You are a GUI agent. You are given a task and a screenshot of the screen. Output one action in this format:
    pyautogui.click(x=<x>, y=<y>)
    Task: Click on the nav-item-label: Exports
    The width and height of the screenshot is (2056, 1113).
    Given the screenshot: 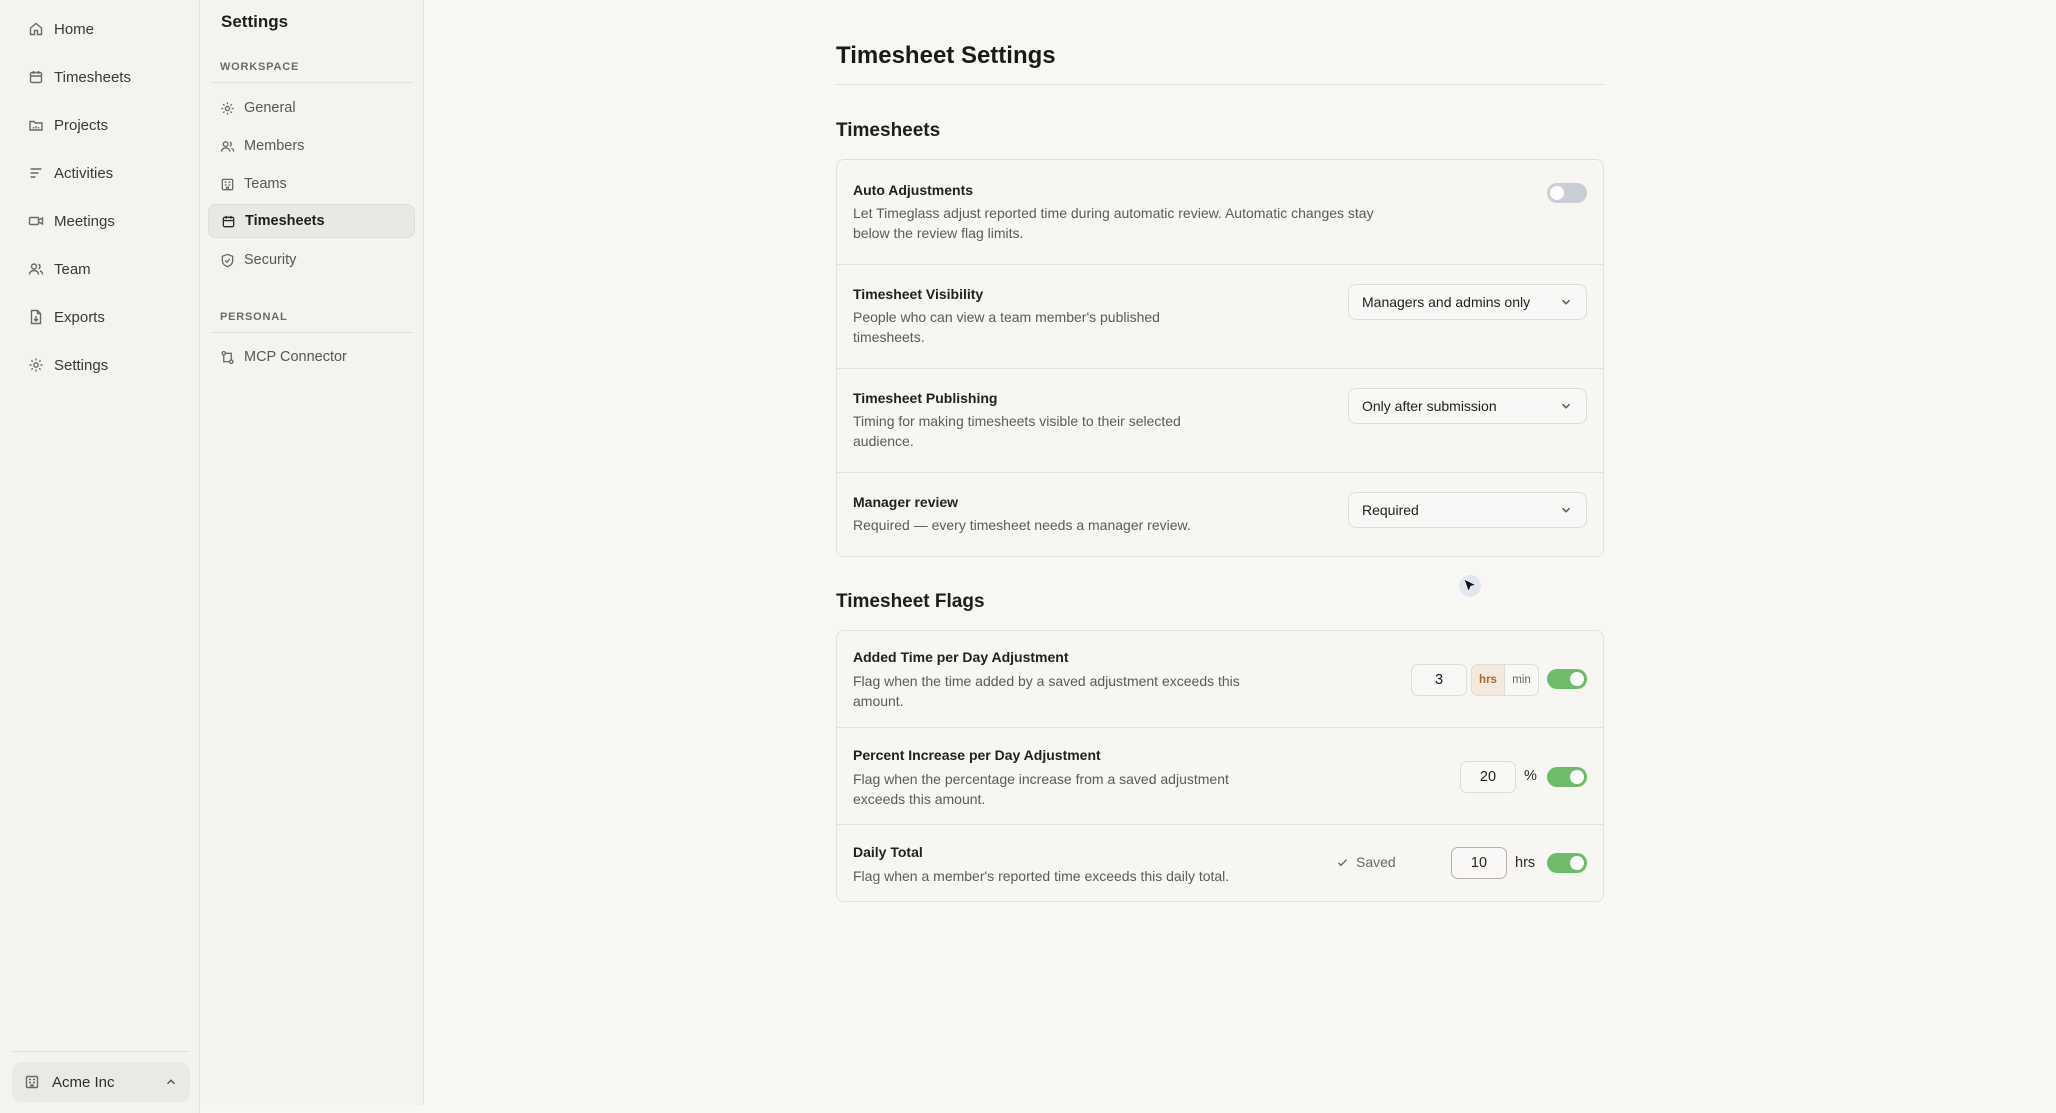 What is the action you would take?
    pyautogui.click(x=79, y=317)
    